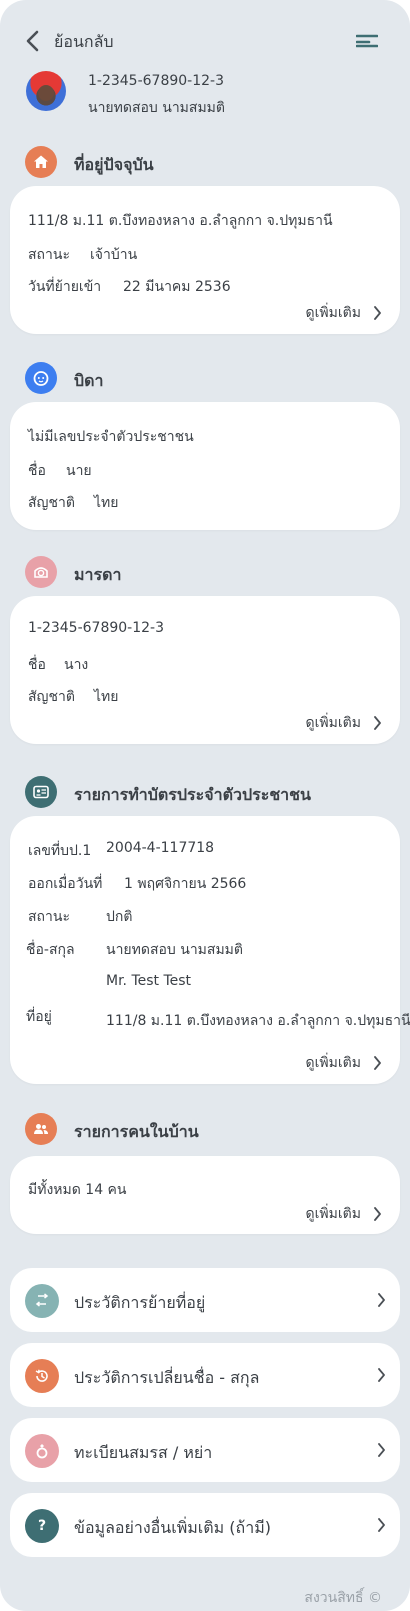 Image resolution: width=410 pixels, height=1611 pixels. I want to click on avatar, so click(46, 91).